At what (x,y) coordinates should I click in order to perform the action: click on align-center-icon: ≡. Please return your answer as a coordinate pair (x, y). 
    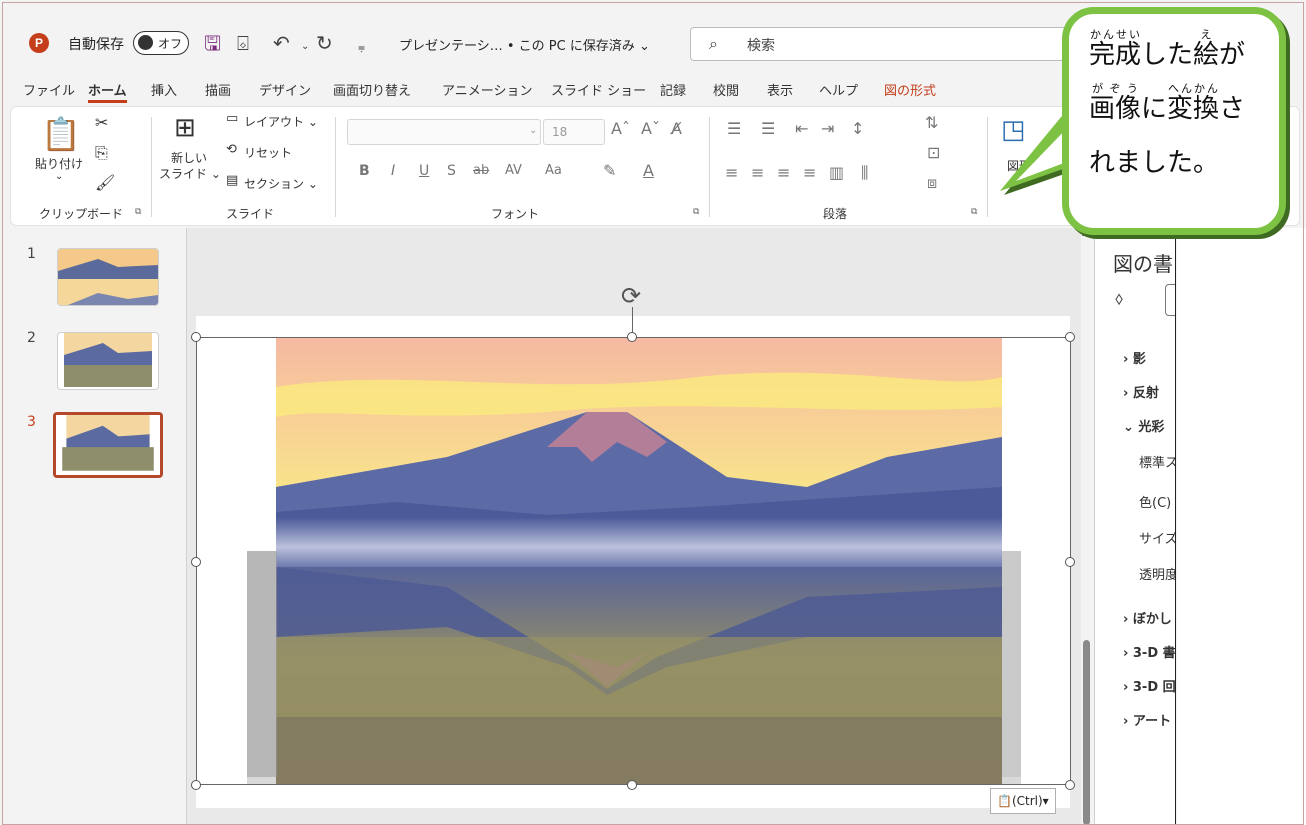
    Looking at the image, I should click on (757, 172).